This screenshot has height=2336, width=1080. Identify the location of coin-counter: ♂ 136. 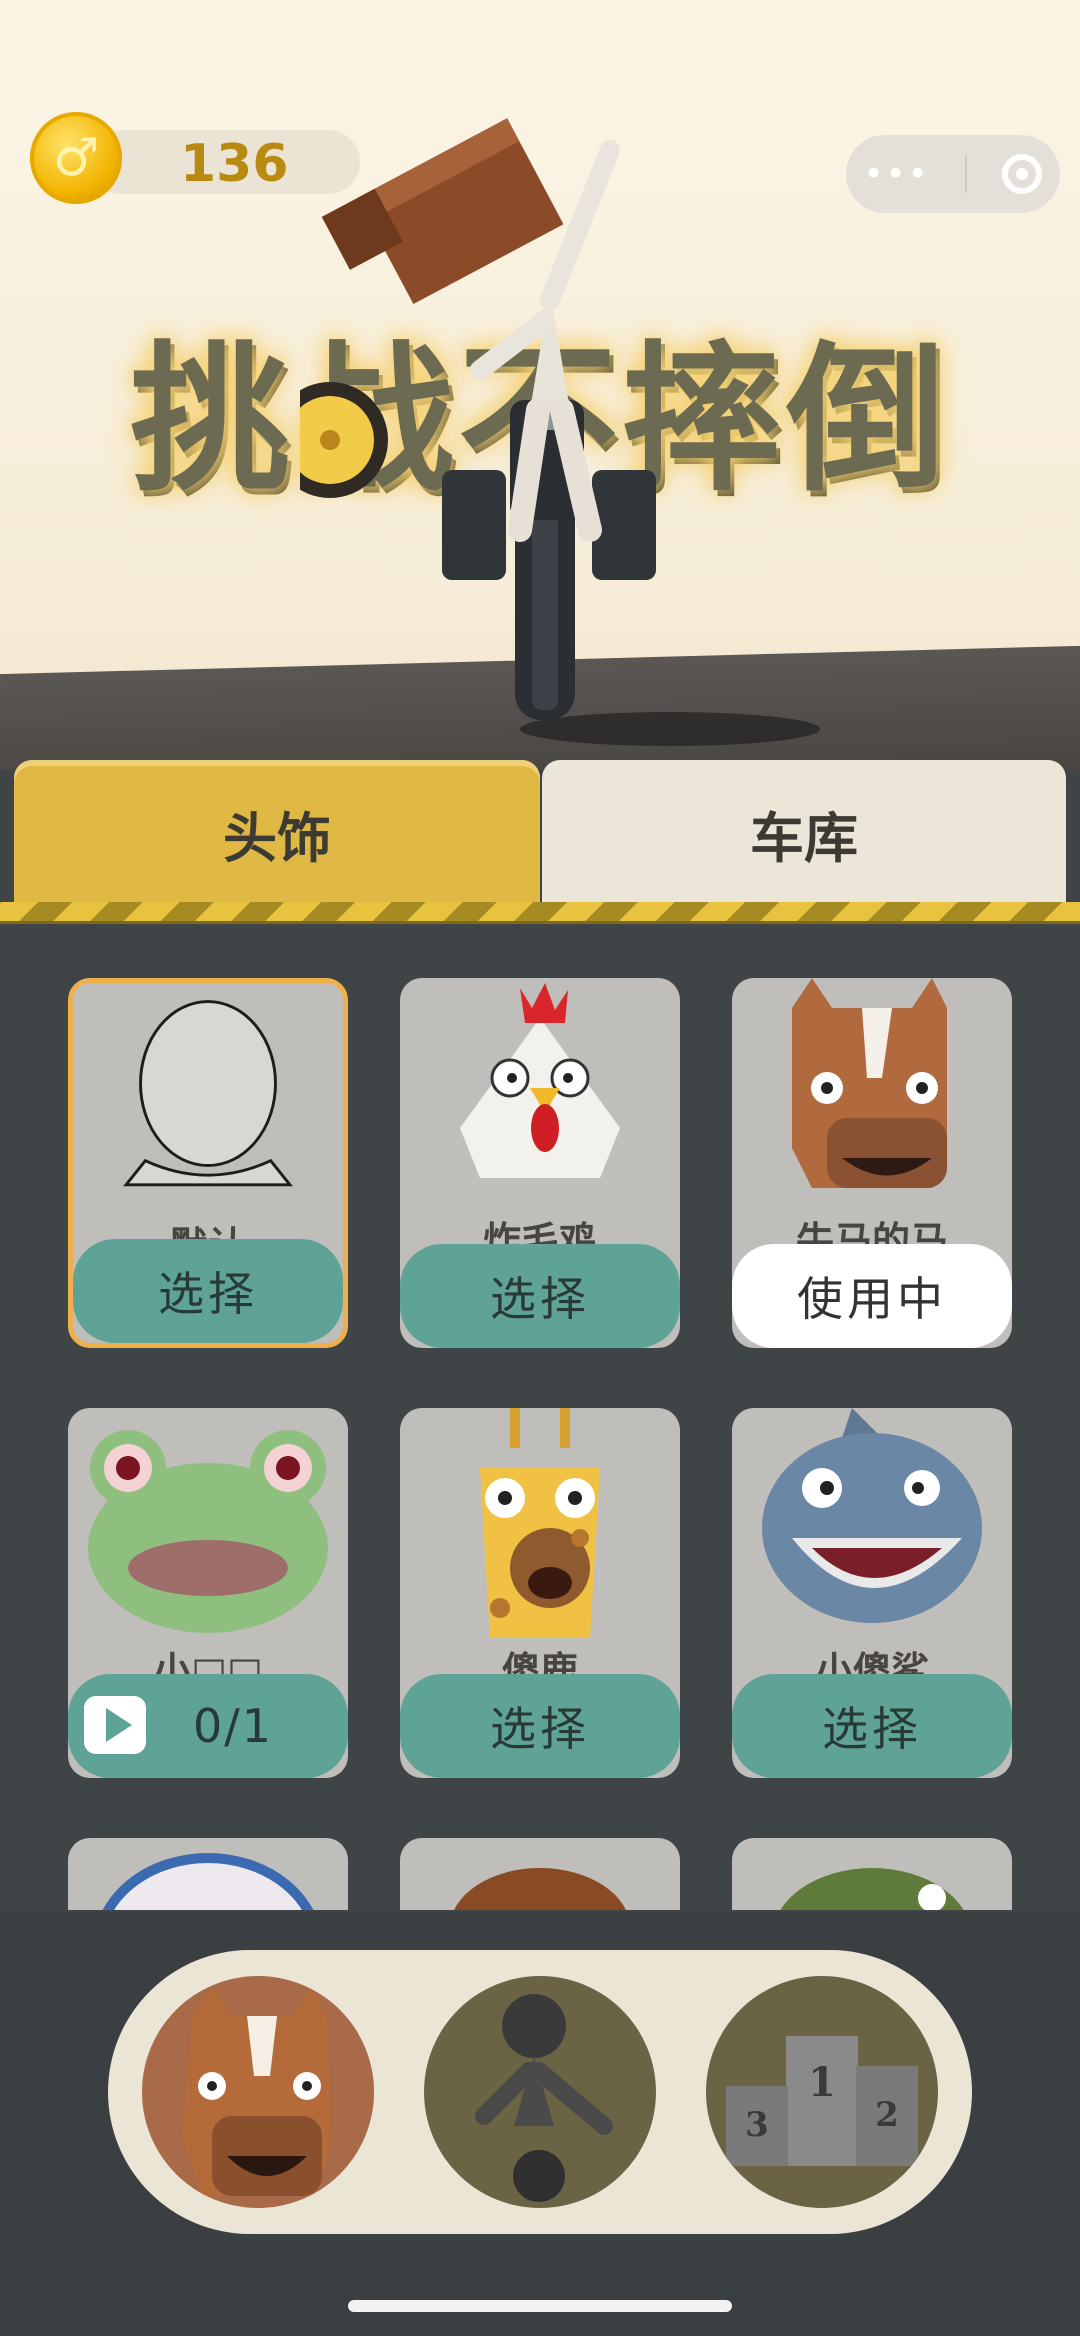
(195, 158).